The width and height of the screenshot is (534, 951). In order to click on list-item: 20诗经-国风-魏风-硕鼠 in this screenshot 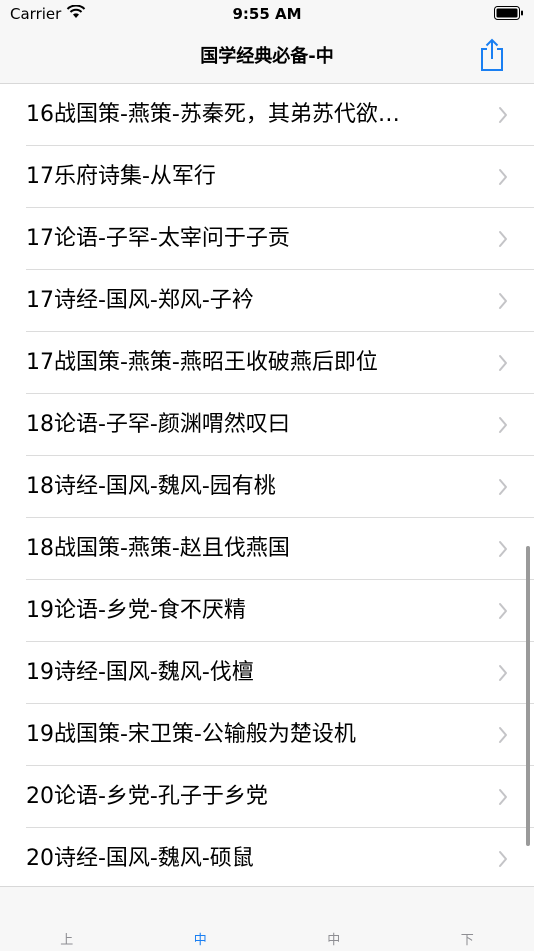, I will do `click(267, 857)`.